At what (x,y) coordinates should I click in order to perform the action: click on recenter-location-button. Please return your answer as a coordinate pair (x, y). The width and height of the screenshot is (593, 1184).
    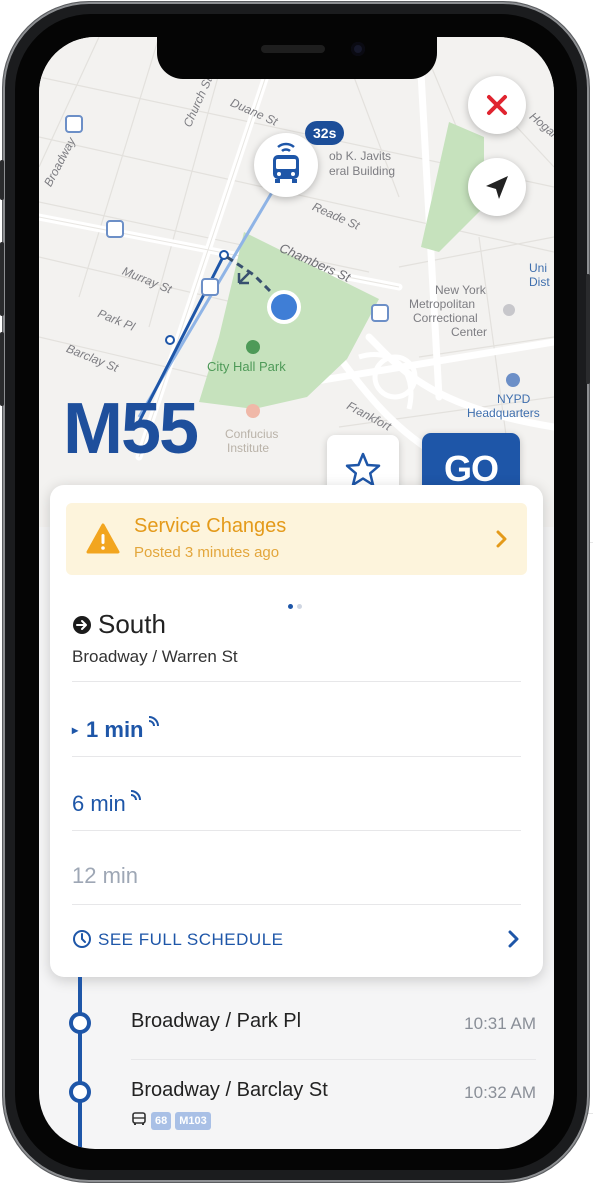
    Looking at the image, I should click on (497, 187).